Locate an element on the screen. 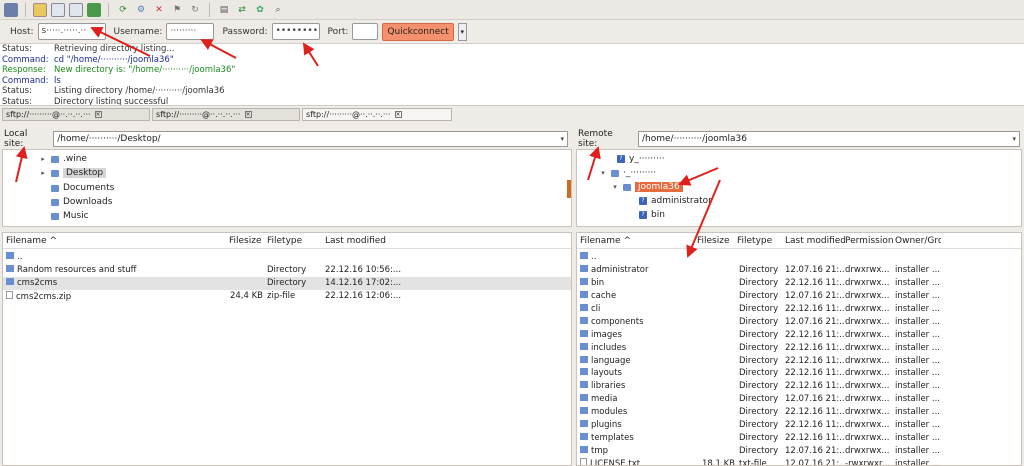 The width and height of the screenshot is (1024, 466). local-col-filetype: Filetype is located at coordinates (294, 241).